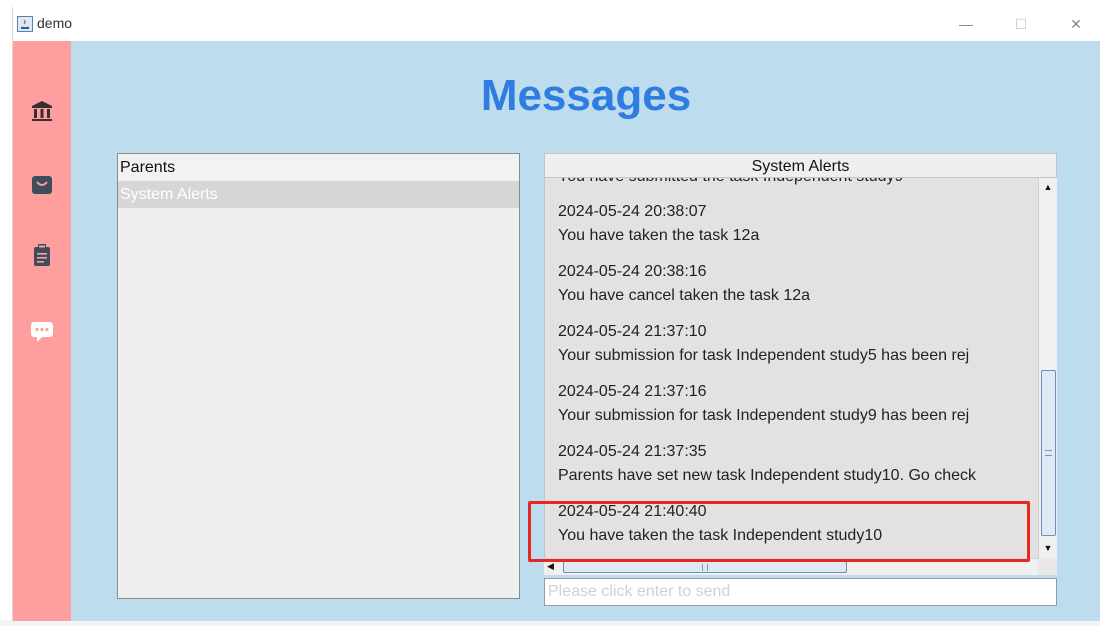  What do you see at coordinates (25, 24) in the screenshot?
I see `java-app-icon` at bounding box center [25, 24].